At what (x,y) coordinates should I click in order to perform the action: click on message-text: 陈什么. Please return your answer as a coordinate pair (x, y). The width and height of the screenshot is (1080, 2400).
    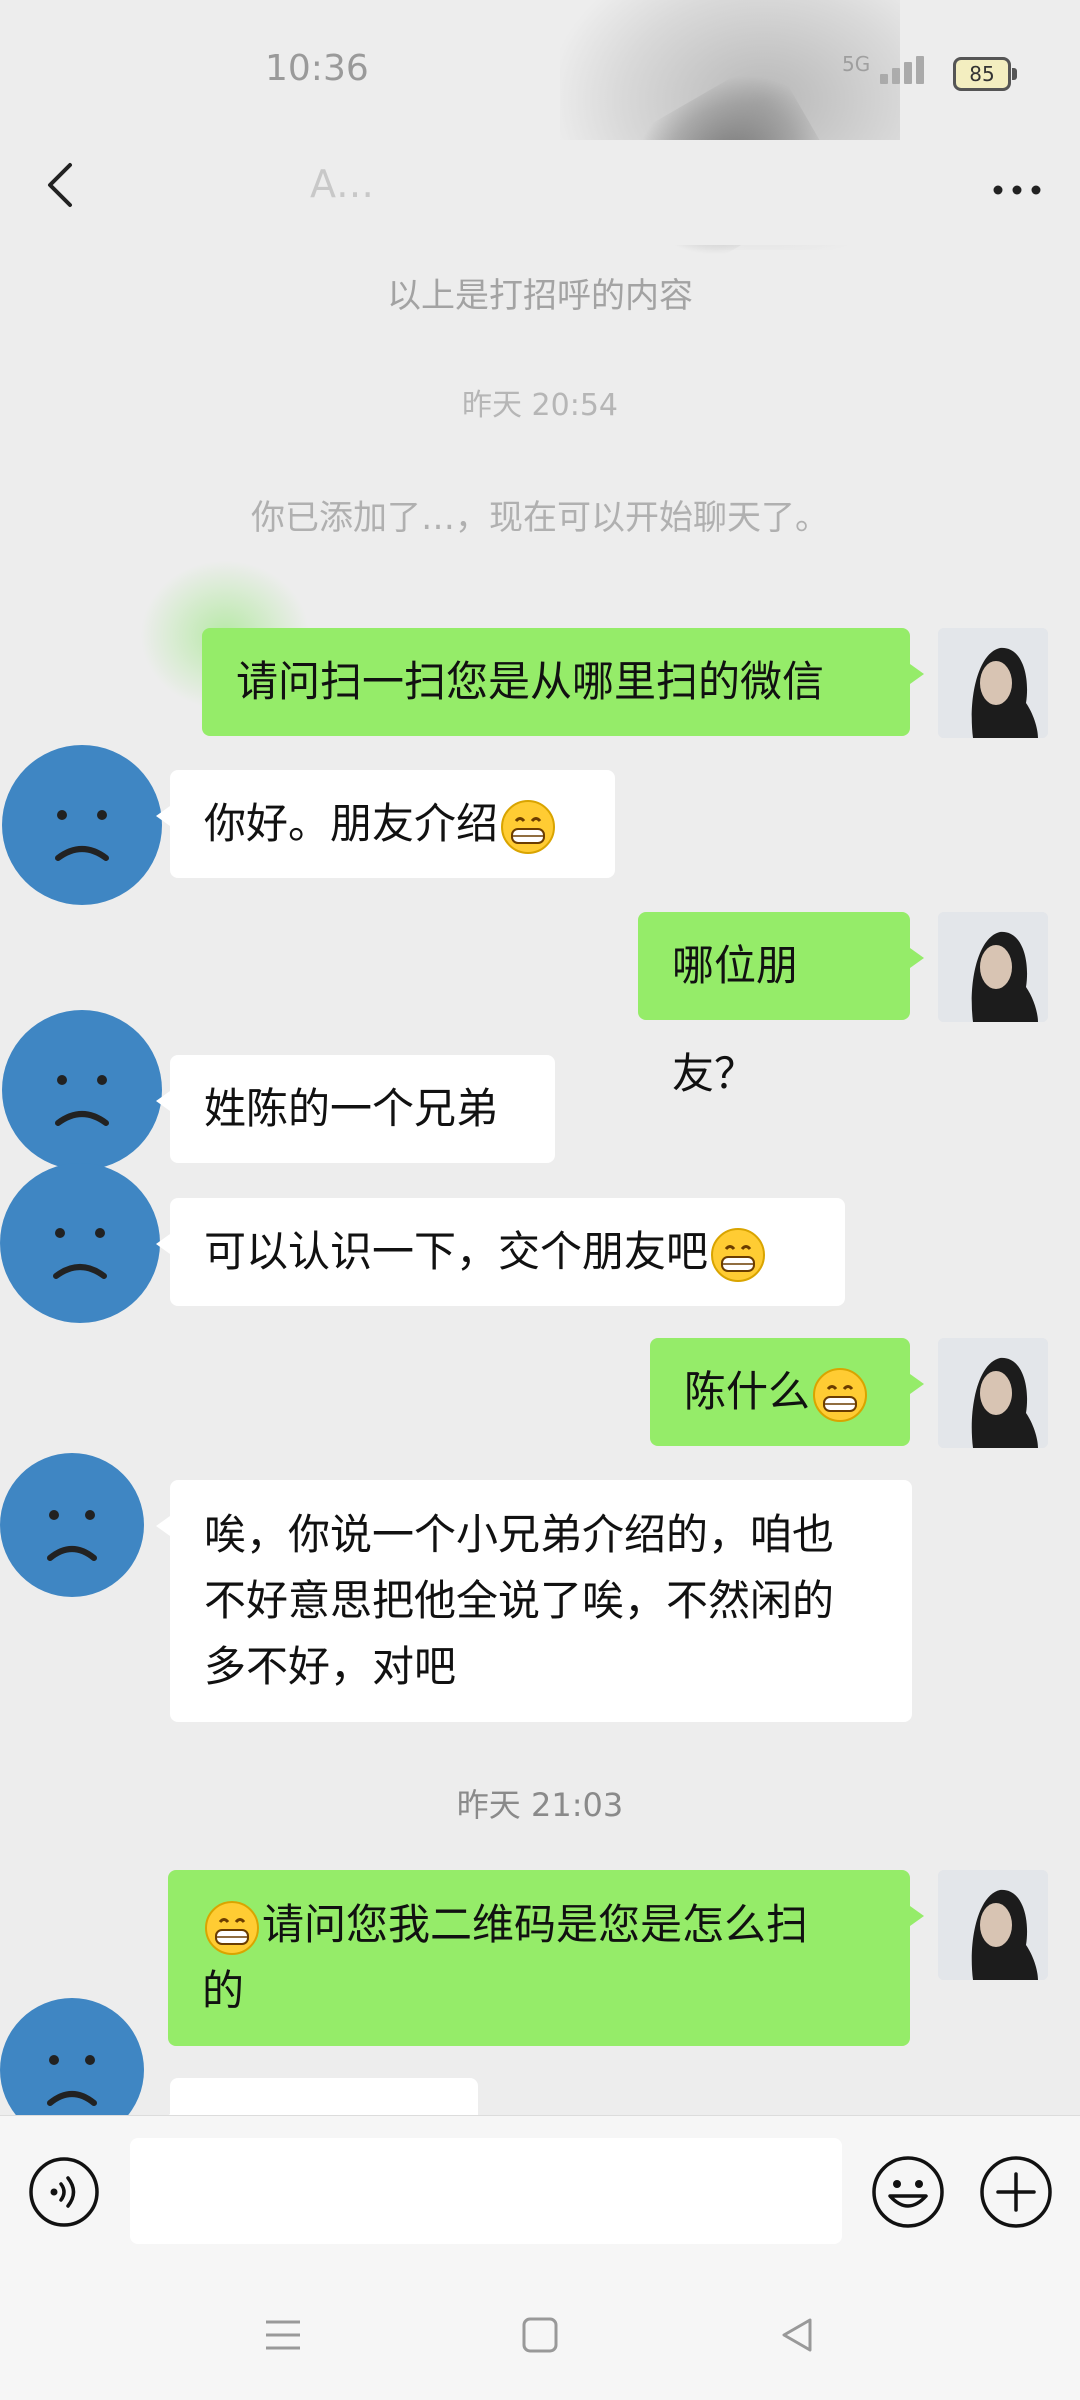
    Looking at the image, I should click on (747, 1391).